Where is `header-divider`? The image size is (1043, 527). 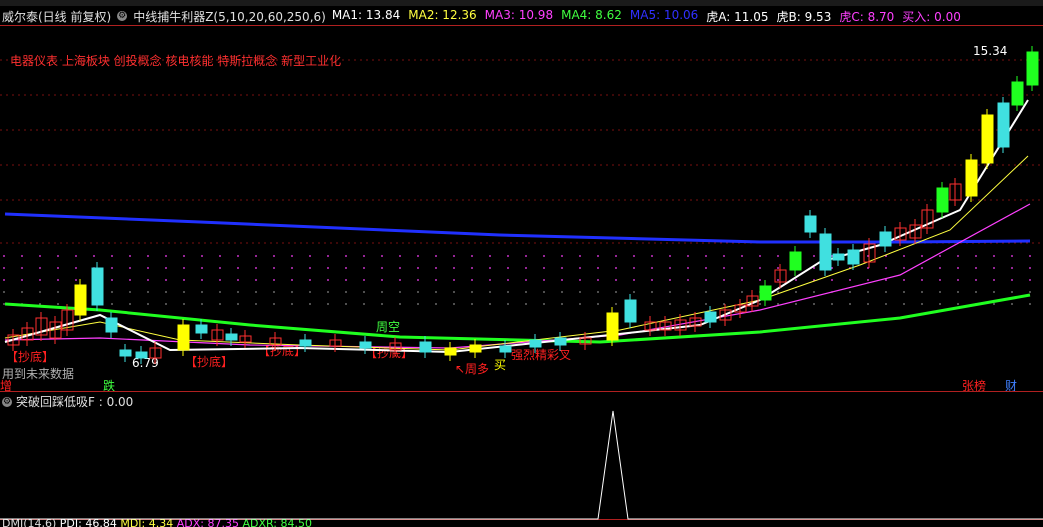
header-divider is located at coordinates (521, 25).